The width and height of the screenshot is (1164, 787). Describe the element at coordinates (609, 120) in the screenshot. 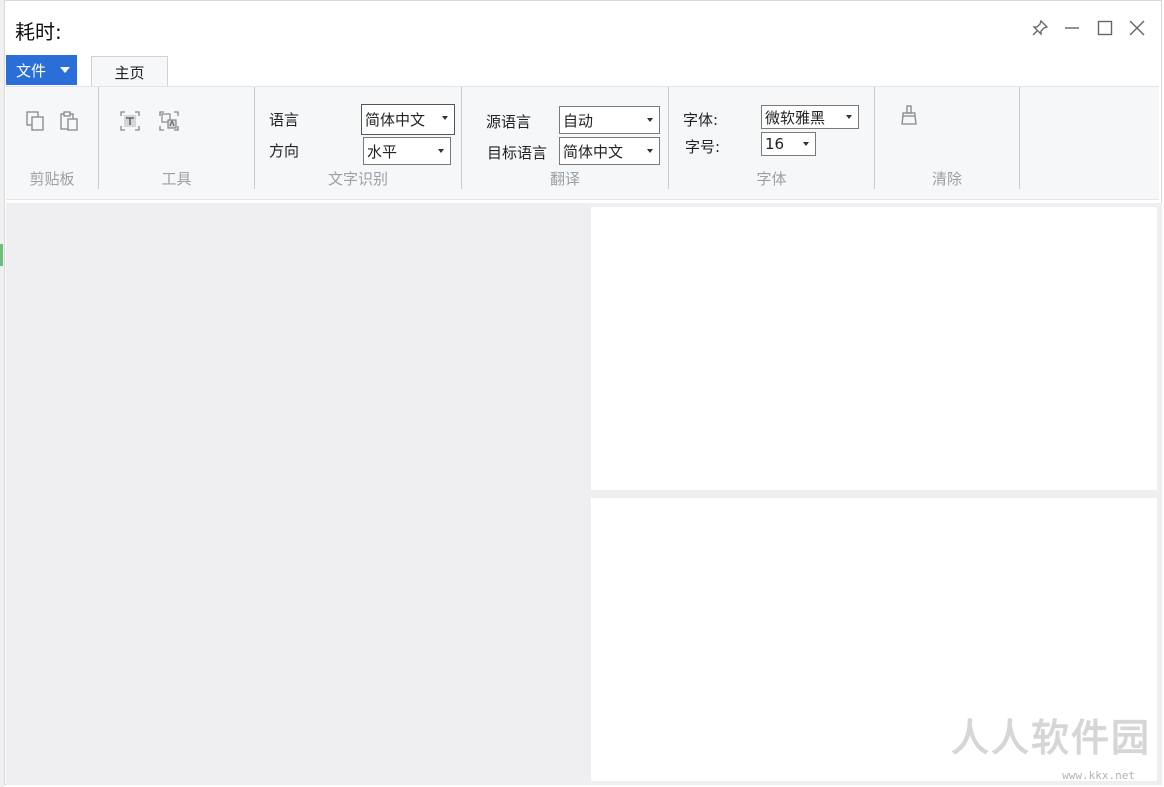

I see `source-language-select: 自动` at that location.